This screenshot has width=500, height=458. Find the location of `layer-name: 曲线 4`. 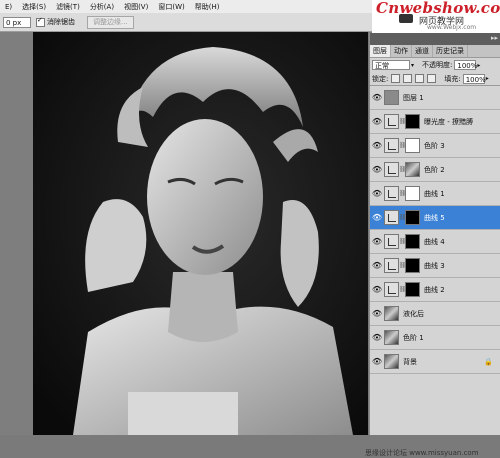

layer-name: 曲线 4 is located at coordinates (434, 241).